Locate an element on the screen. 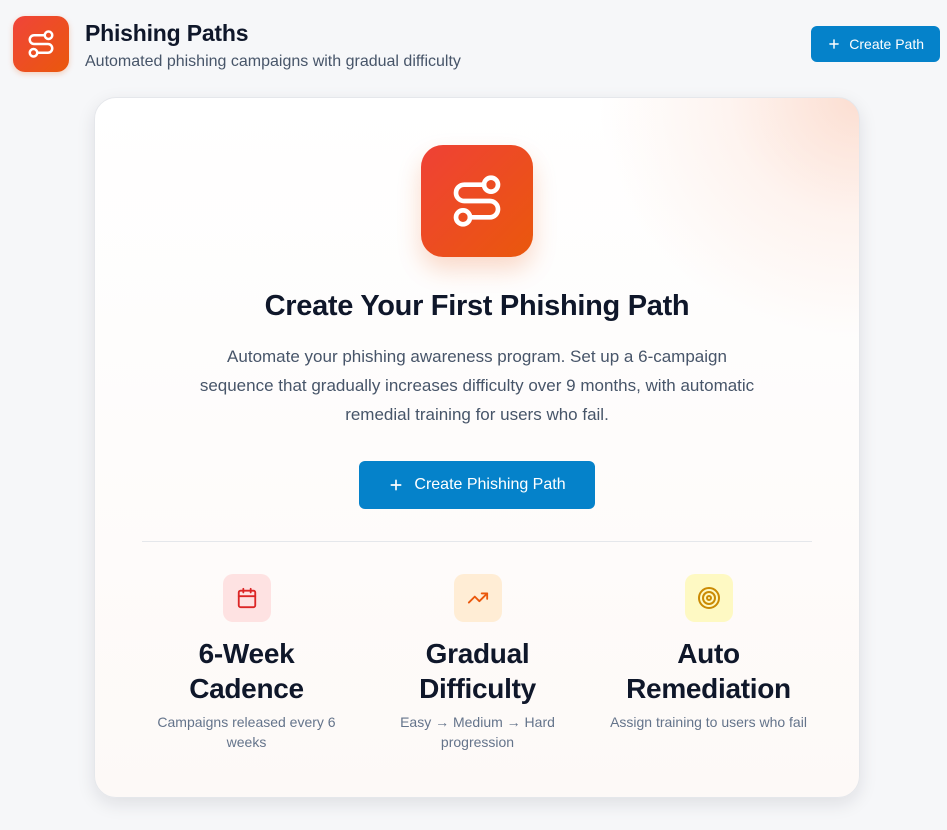 Image resolution: width=947 pixels, height=830 pixels. create-phishing-path-button: Create Phishing Path is located at coordinates (477, 485).